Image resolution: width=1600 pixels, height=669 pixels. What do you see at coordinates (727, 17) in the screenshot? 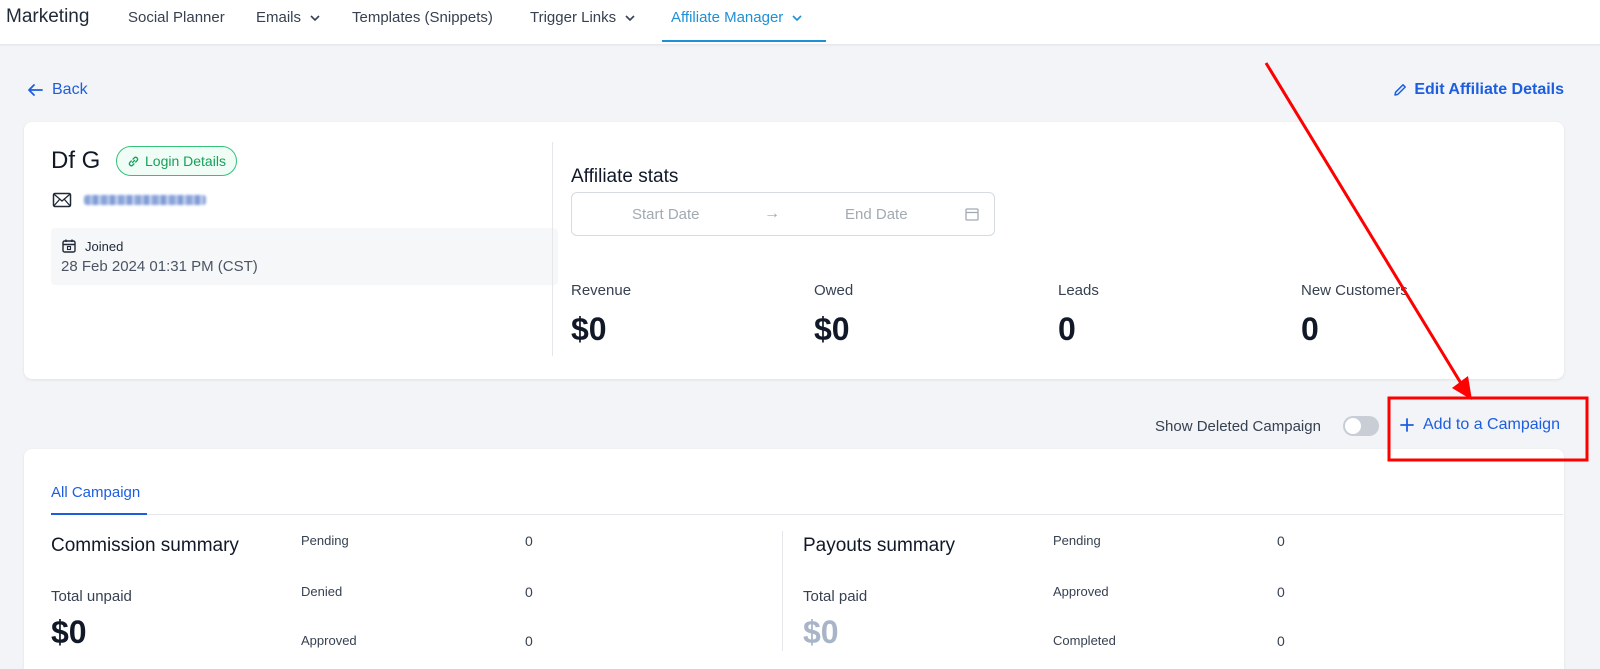
I see `nav-label: Affiliate Manager` at bounding box center [727, 17].